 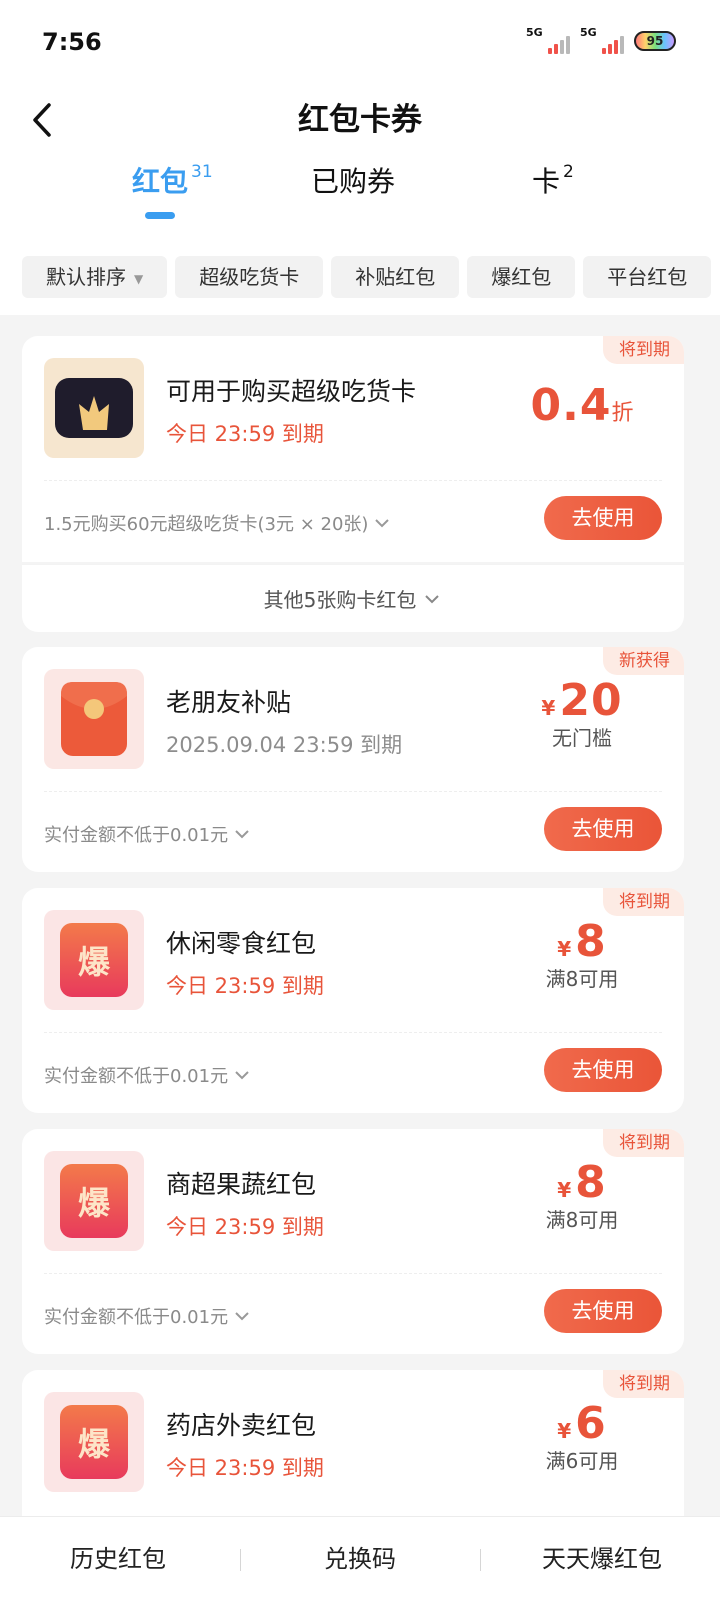 I want to click on status-badge: 新获得, so click(x=643, y=661).